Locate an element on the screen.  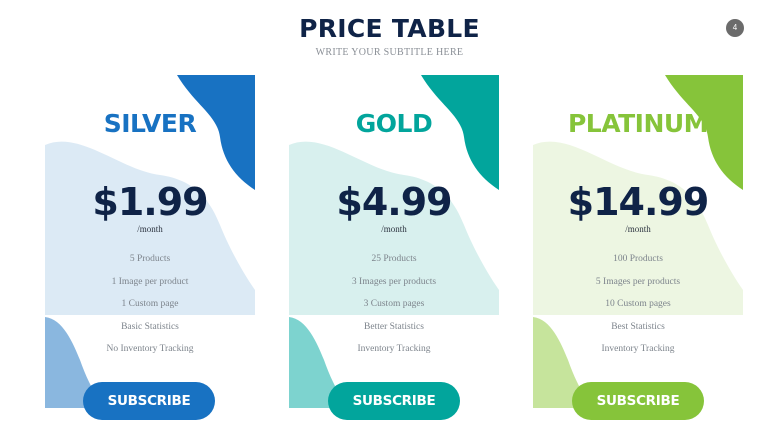
feature-item: 5 Images per products is located at coordinates (638, 281).